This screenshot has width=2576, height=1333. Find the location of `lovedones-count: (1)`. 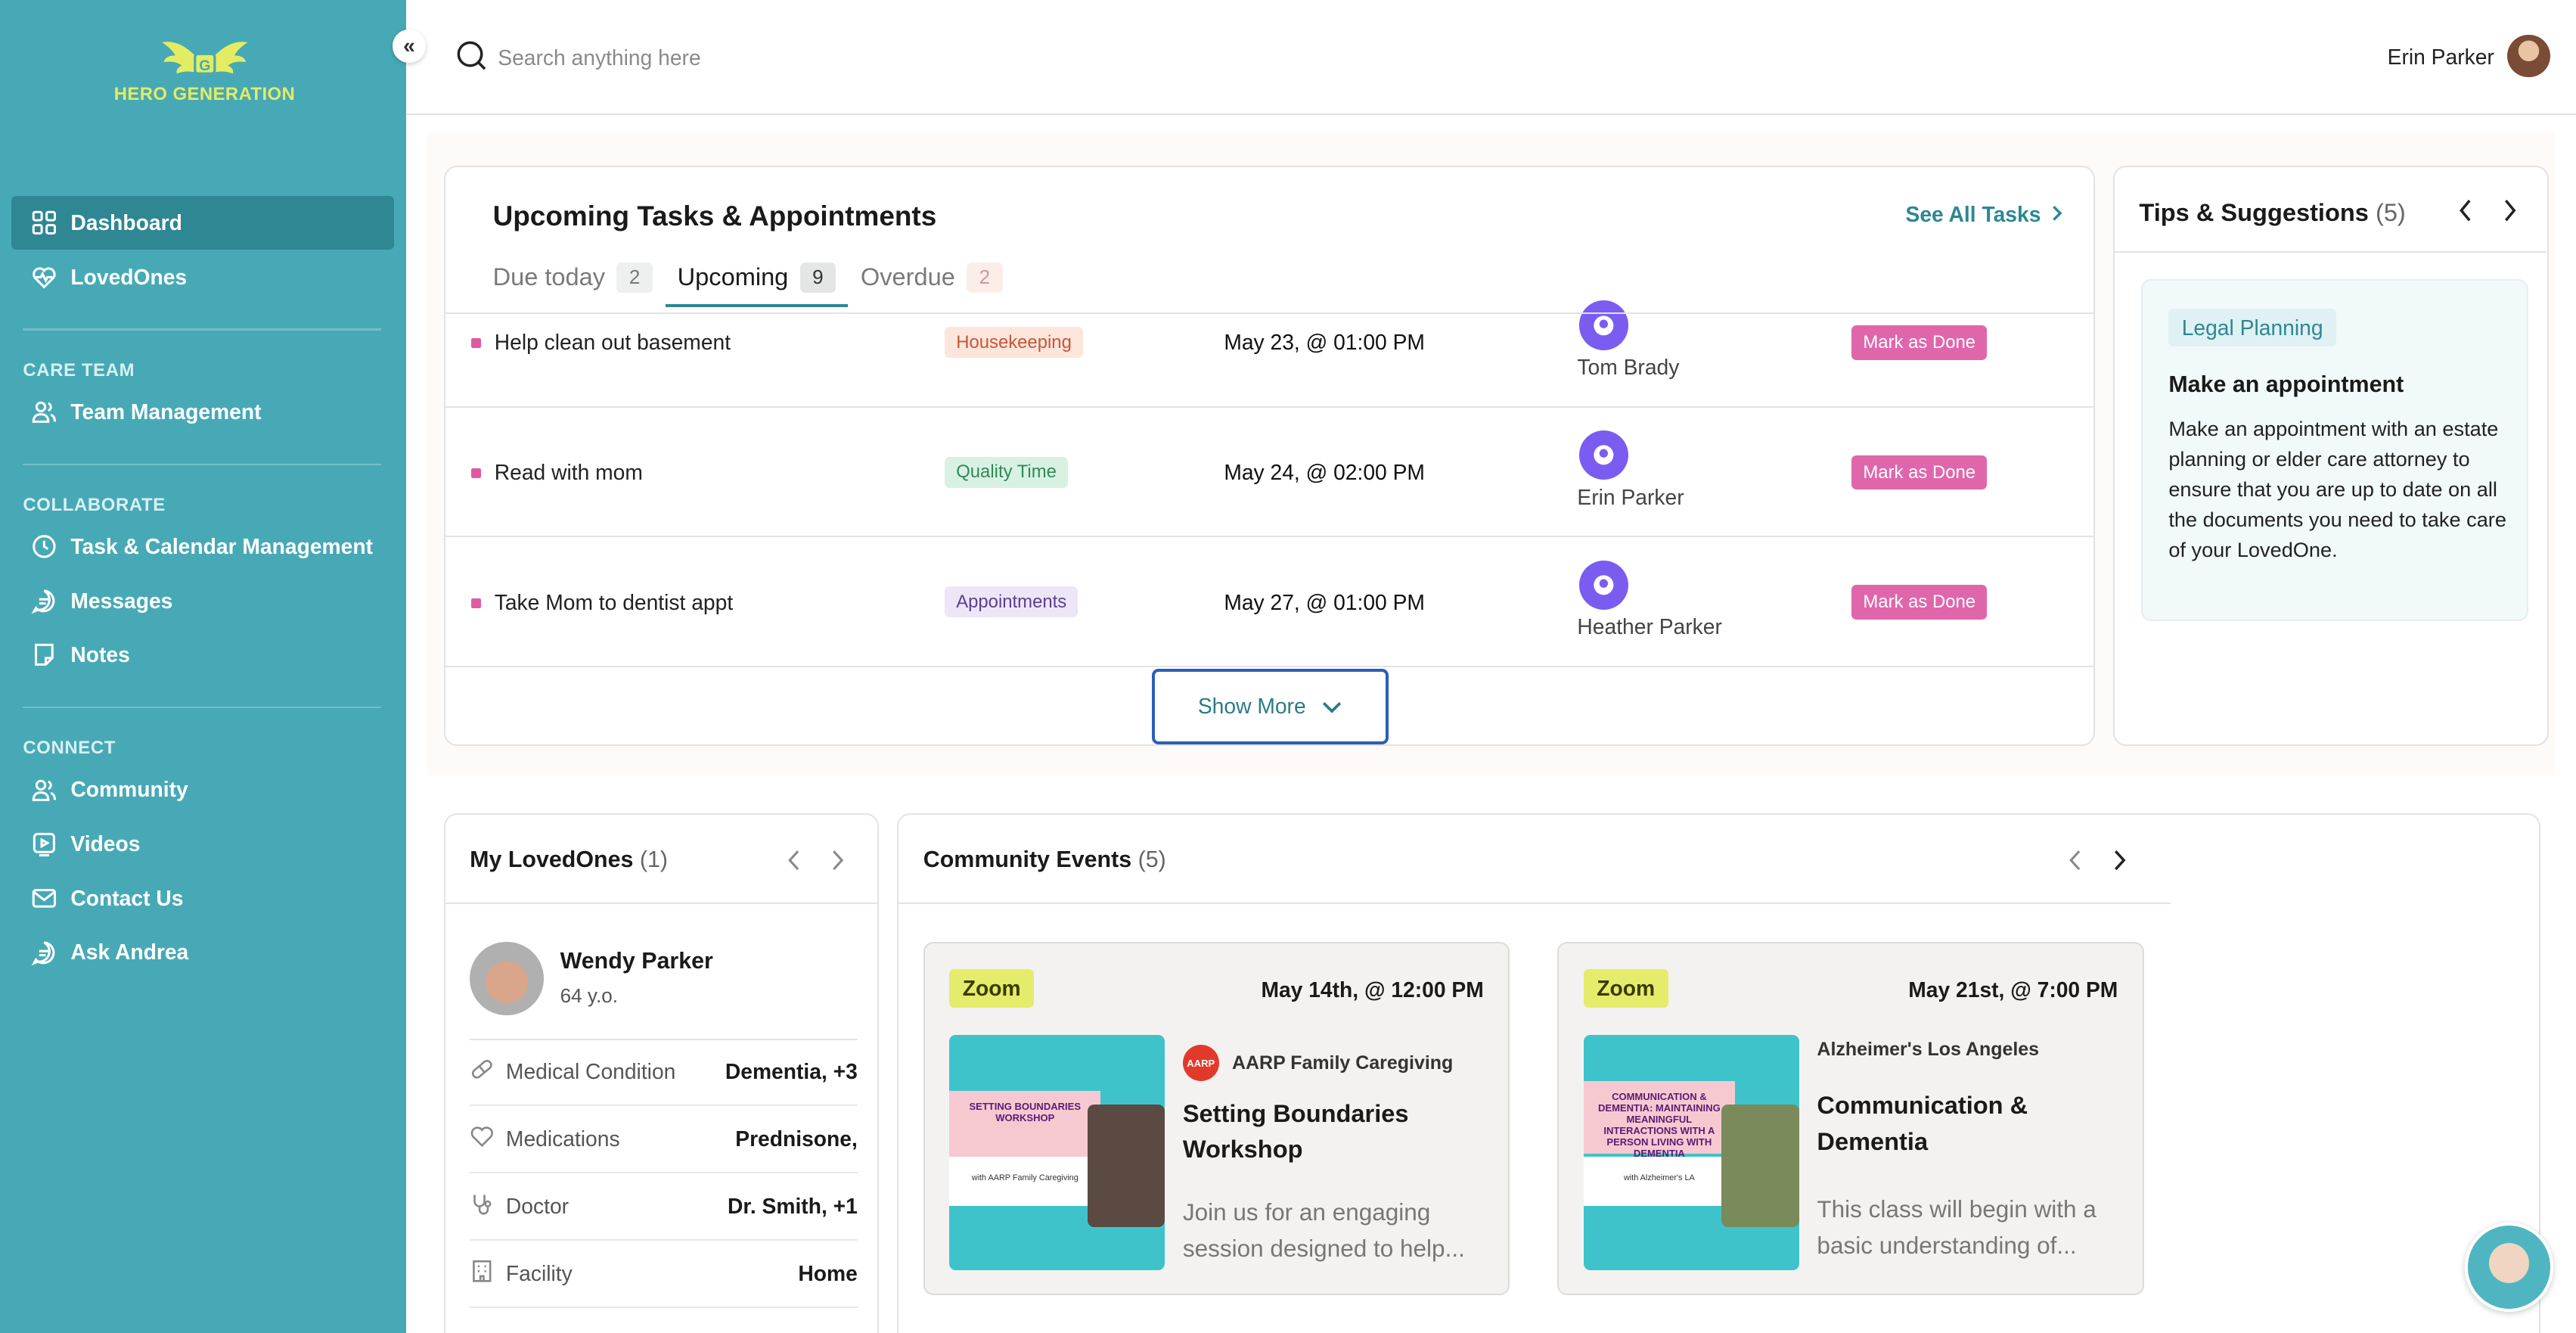

lovedones-count: (1) is located at coordinates (654, 859).